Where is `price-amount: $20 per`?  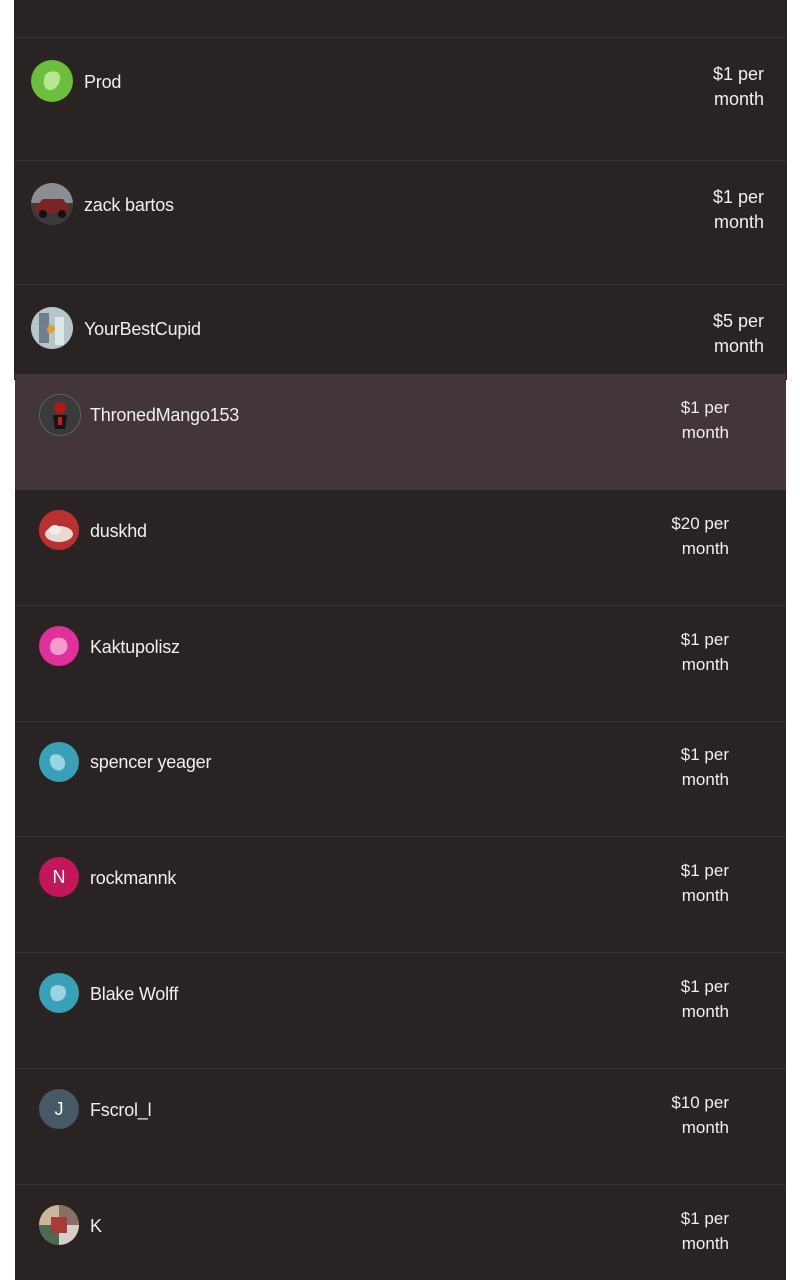 price-amount: $20 per is located at coordinates (700, 523).